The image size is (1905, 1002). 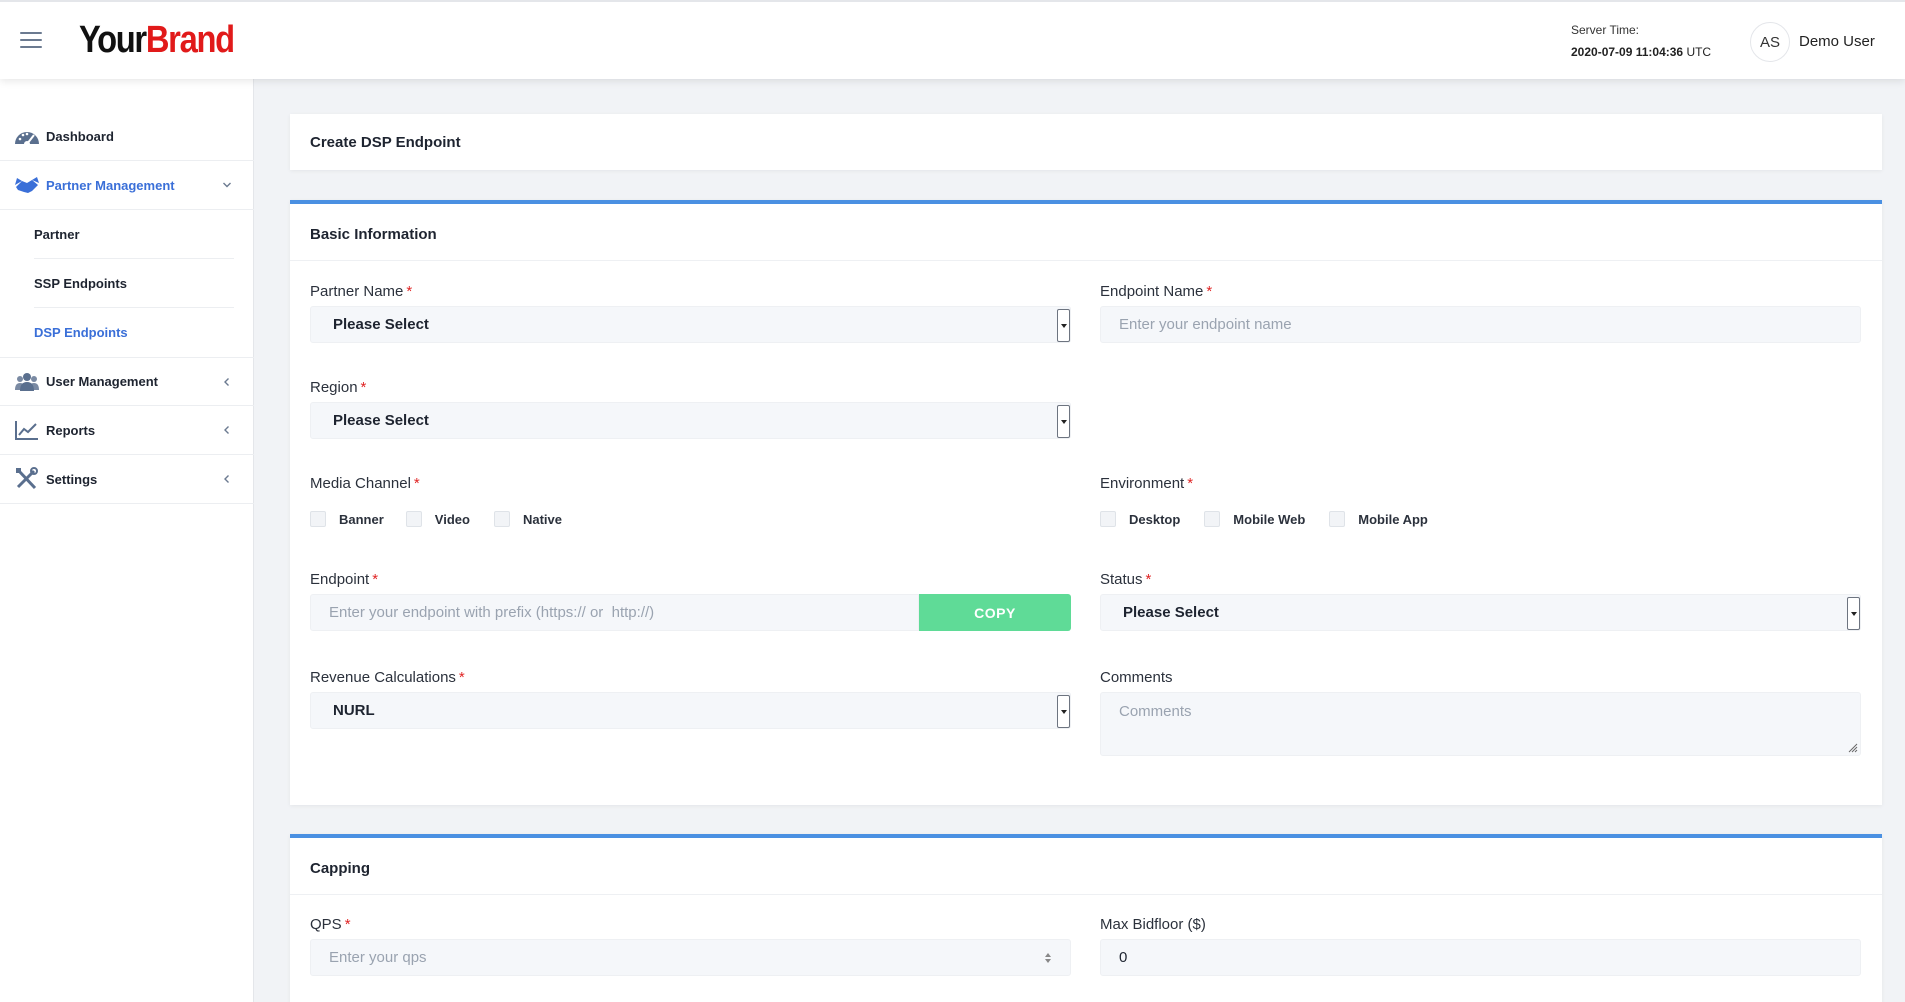 I want to click on sidebar-item-label: Dashboard, so click(x=80, y=136).